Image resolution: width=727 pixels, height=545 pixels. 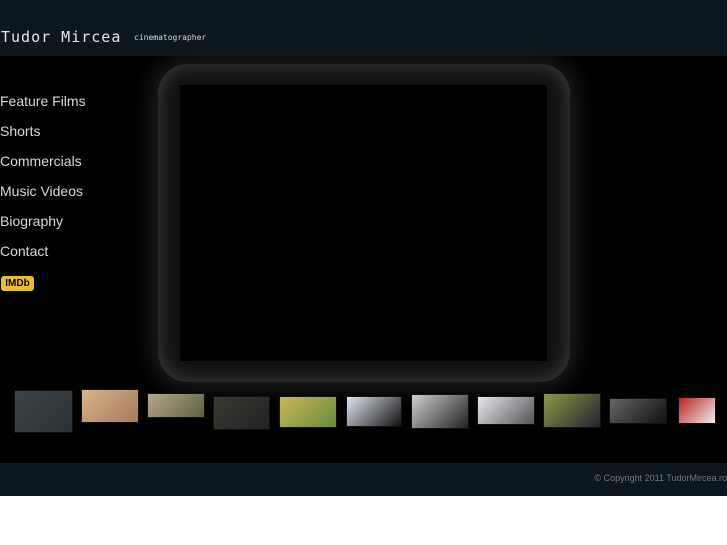 What do you see at coordinates (41, 161) in the screenshot?
I see `nav-commercials: Commercials` at bounding box center [41, 161].